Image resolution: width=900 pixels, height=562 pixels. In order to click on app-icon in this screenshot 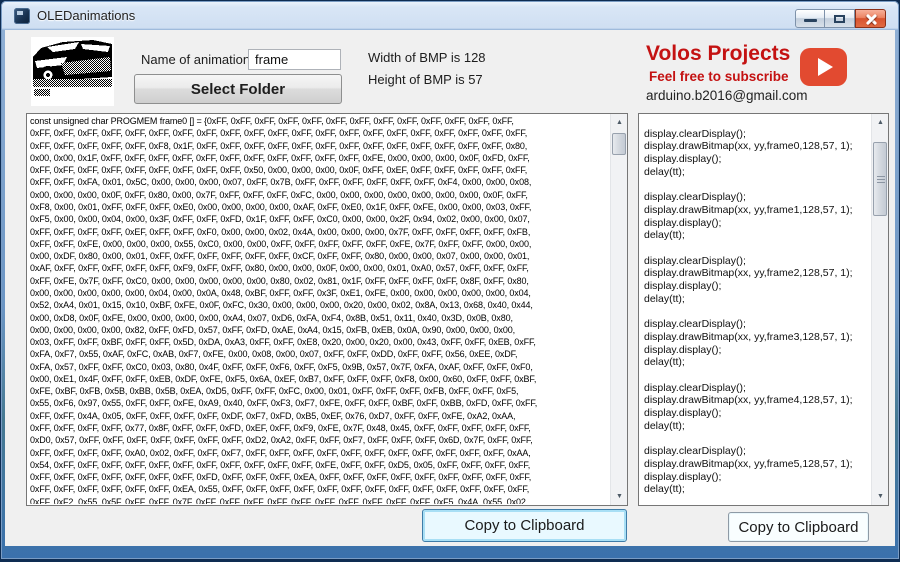, I will do `click(22, 15)`.